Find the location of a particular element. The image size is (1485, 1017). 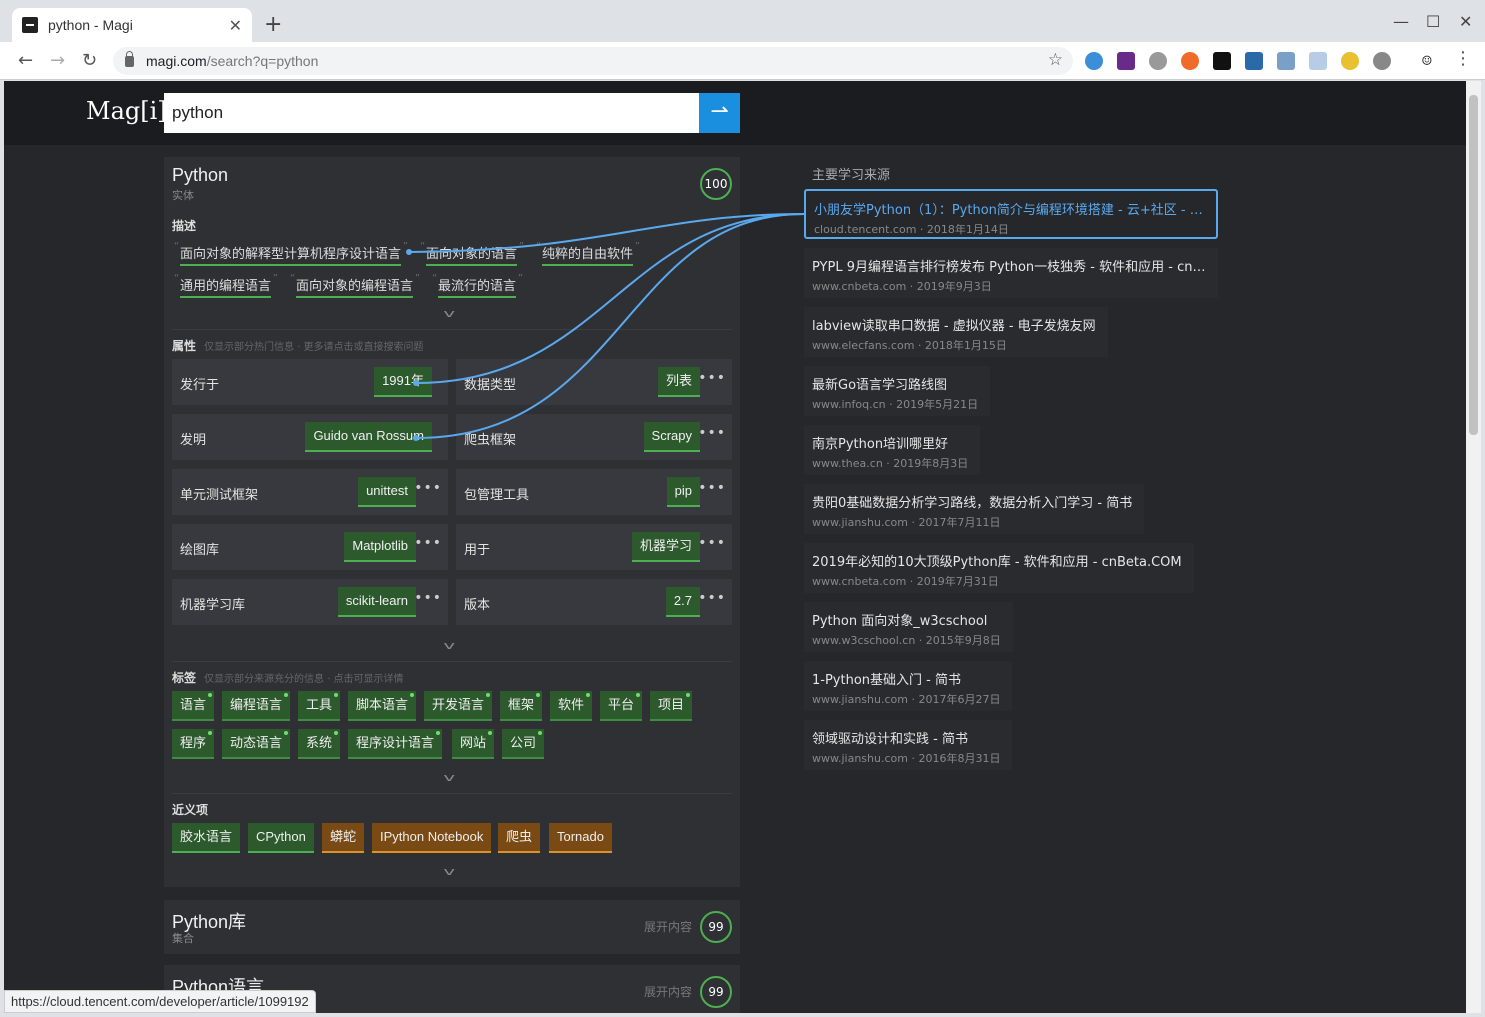

new-tab-icon: + is located at coordinates (273, 25).